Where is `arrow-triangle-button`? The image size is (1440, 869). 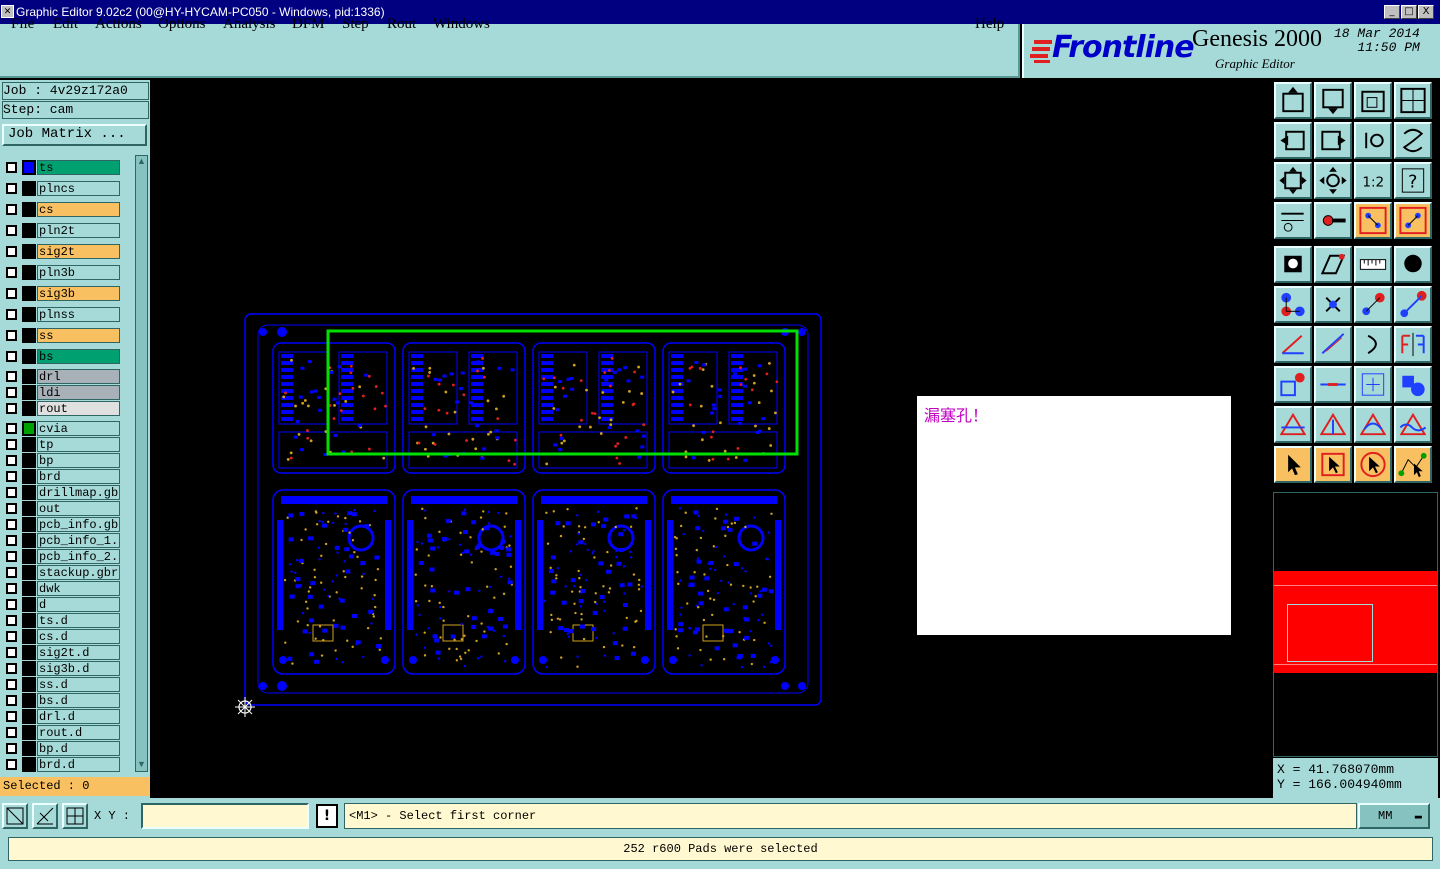
arrow-triangle-button is located at coordinates (1333, 424).